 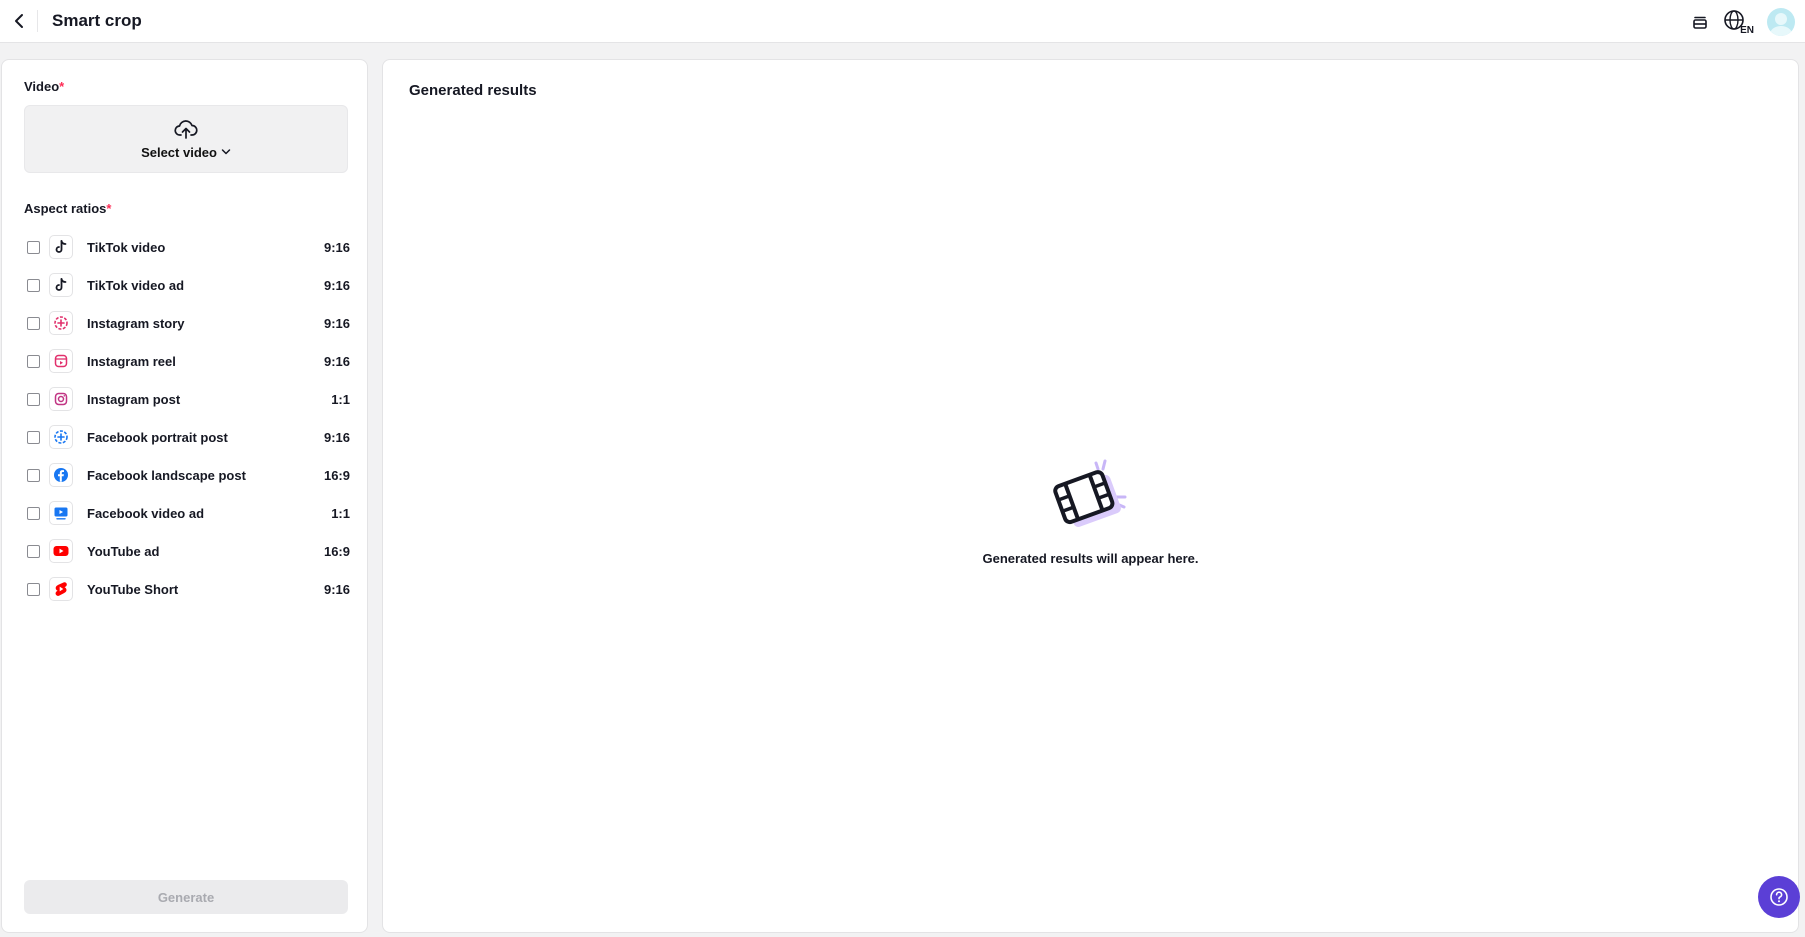 What do you see at coordinates (187, 285) in the screenshot?
I see `aspect-ratio-item: TikTok video ad 9:16` at bounding box center [187, 285].